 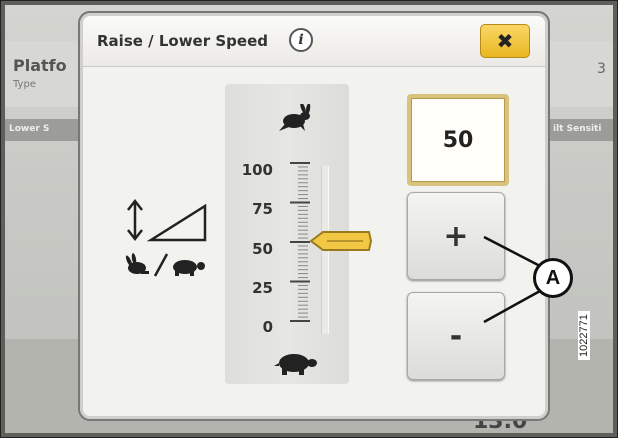 I want to click on callout-leader-lines, so click(x=512, y=279).